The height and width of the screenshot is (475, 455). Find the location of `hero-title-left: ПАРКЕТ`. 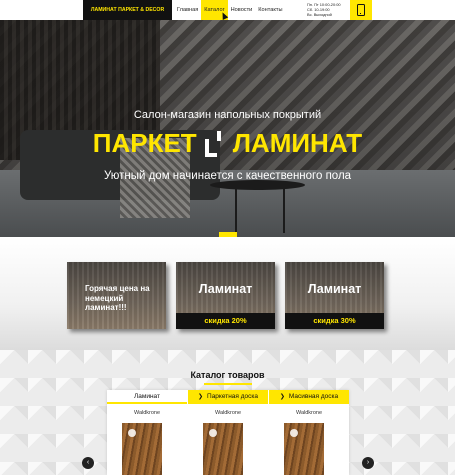

hero-title-left: ПАРКЕТ is located at coordinates (144, 143).